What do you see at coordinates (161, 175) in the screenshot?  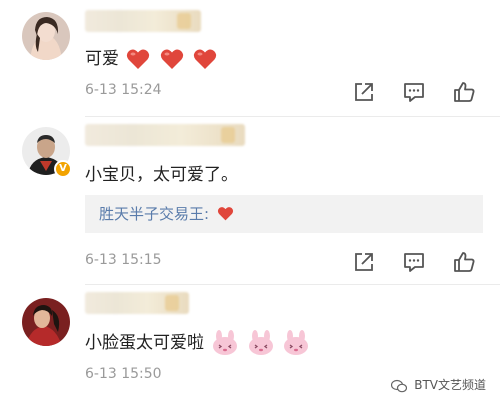 I see `comment-text: 小宝贝，太可爱了。` at bounding box center [161, 175].